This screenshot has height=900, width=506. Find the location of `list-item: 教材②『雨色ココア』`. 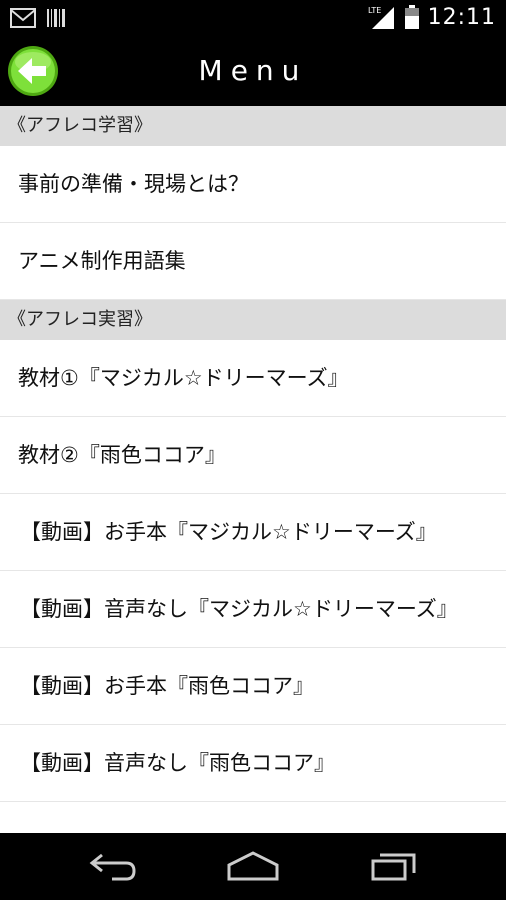

list-item: 教材②『雨色ココア』 is located at coordinates (253, 455).